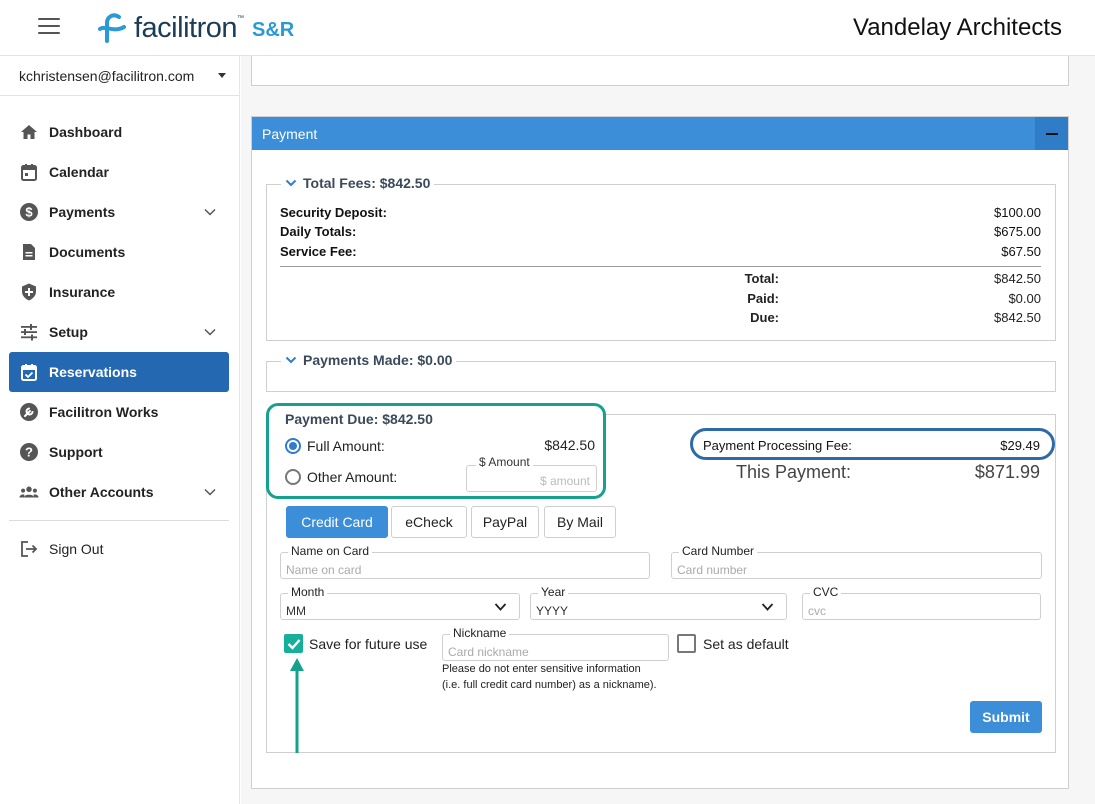 The height and width of the screenshot is (804, 1095). I want to click on full-amount-option: Full Amount:, so click(335, 446).